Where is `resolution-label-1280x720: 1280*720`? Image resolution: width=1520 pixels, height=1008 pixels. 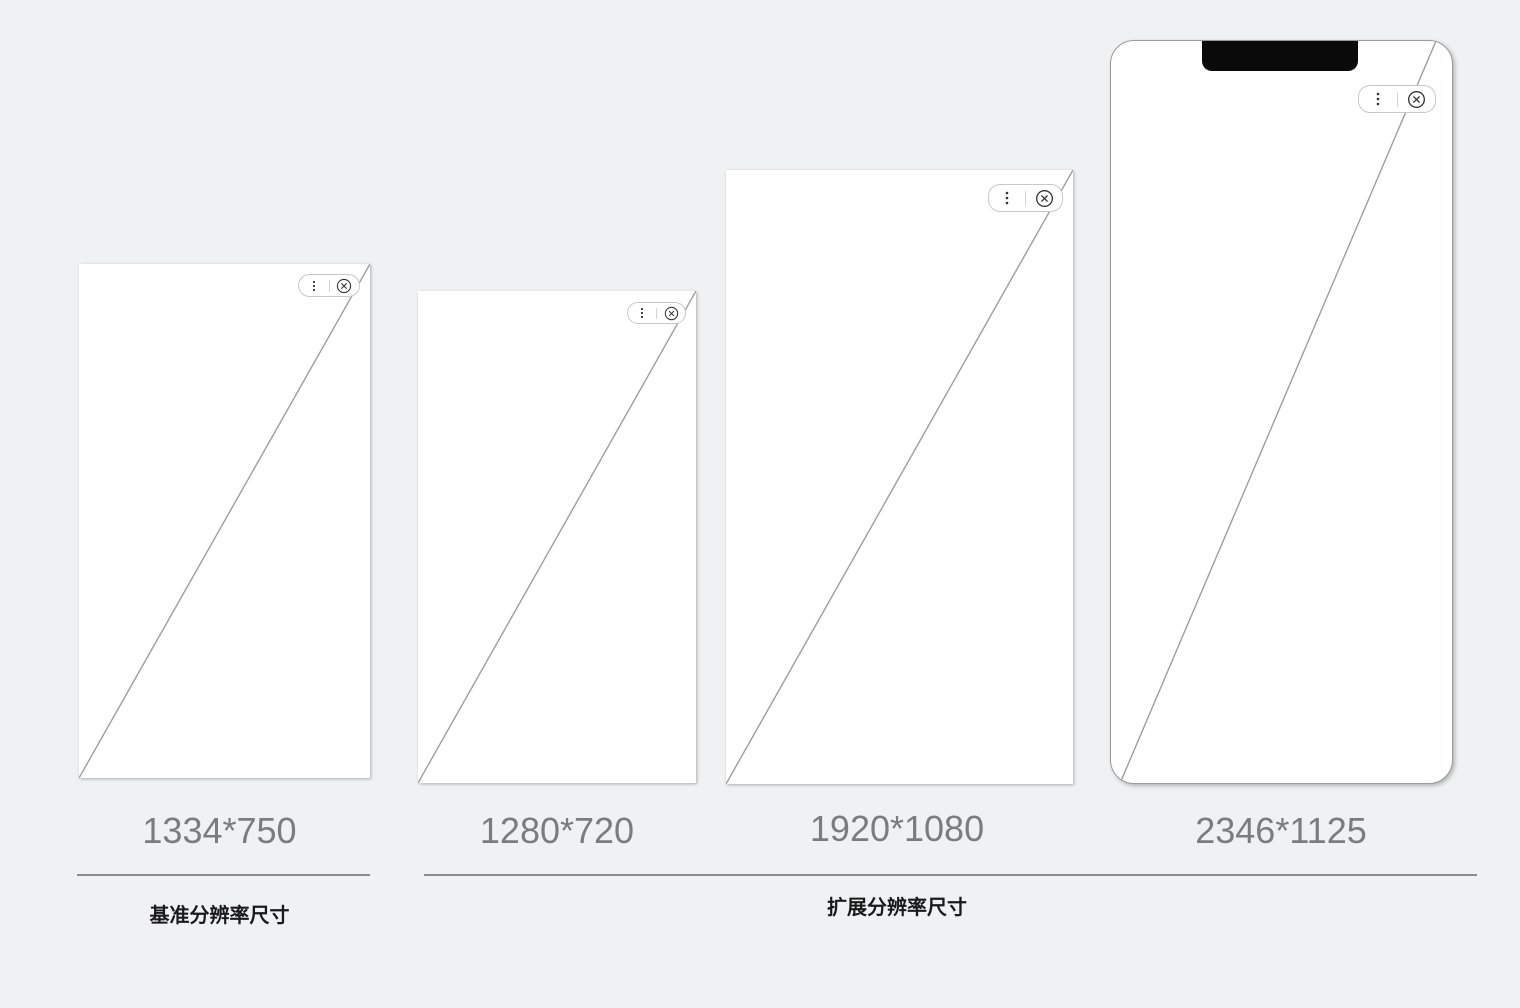
resolution-label-1280x720: 1280*720 is located at coordinates (557, 830).